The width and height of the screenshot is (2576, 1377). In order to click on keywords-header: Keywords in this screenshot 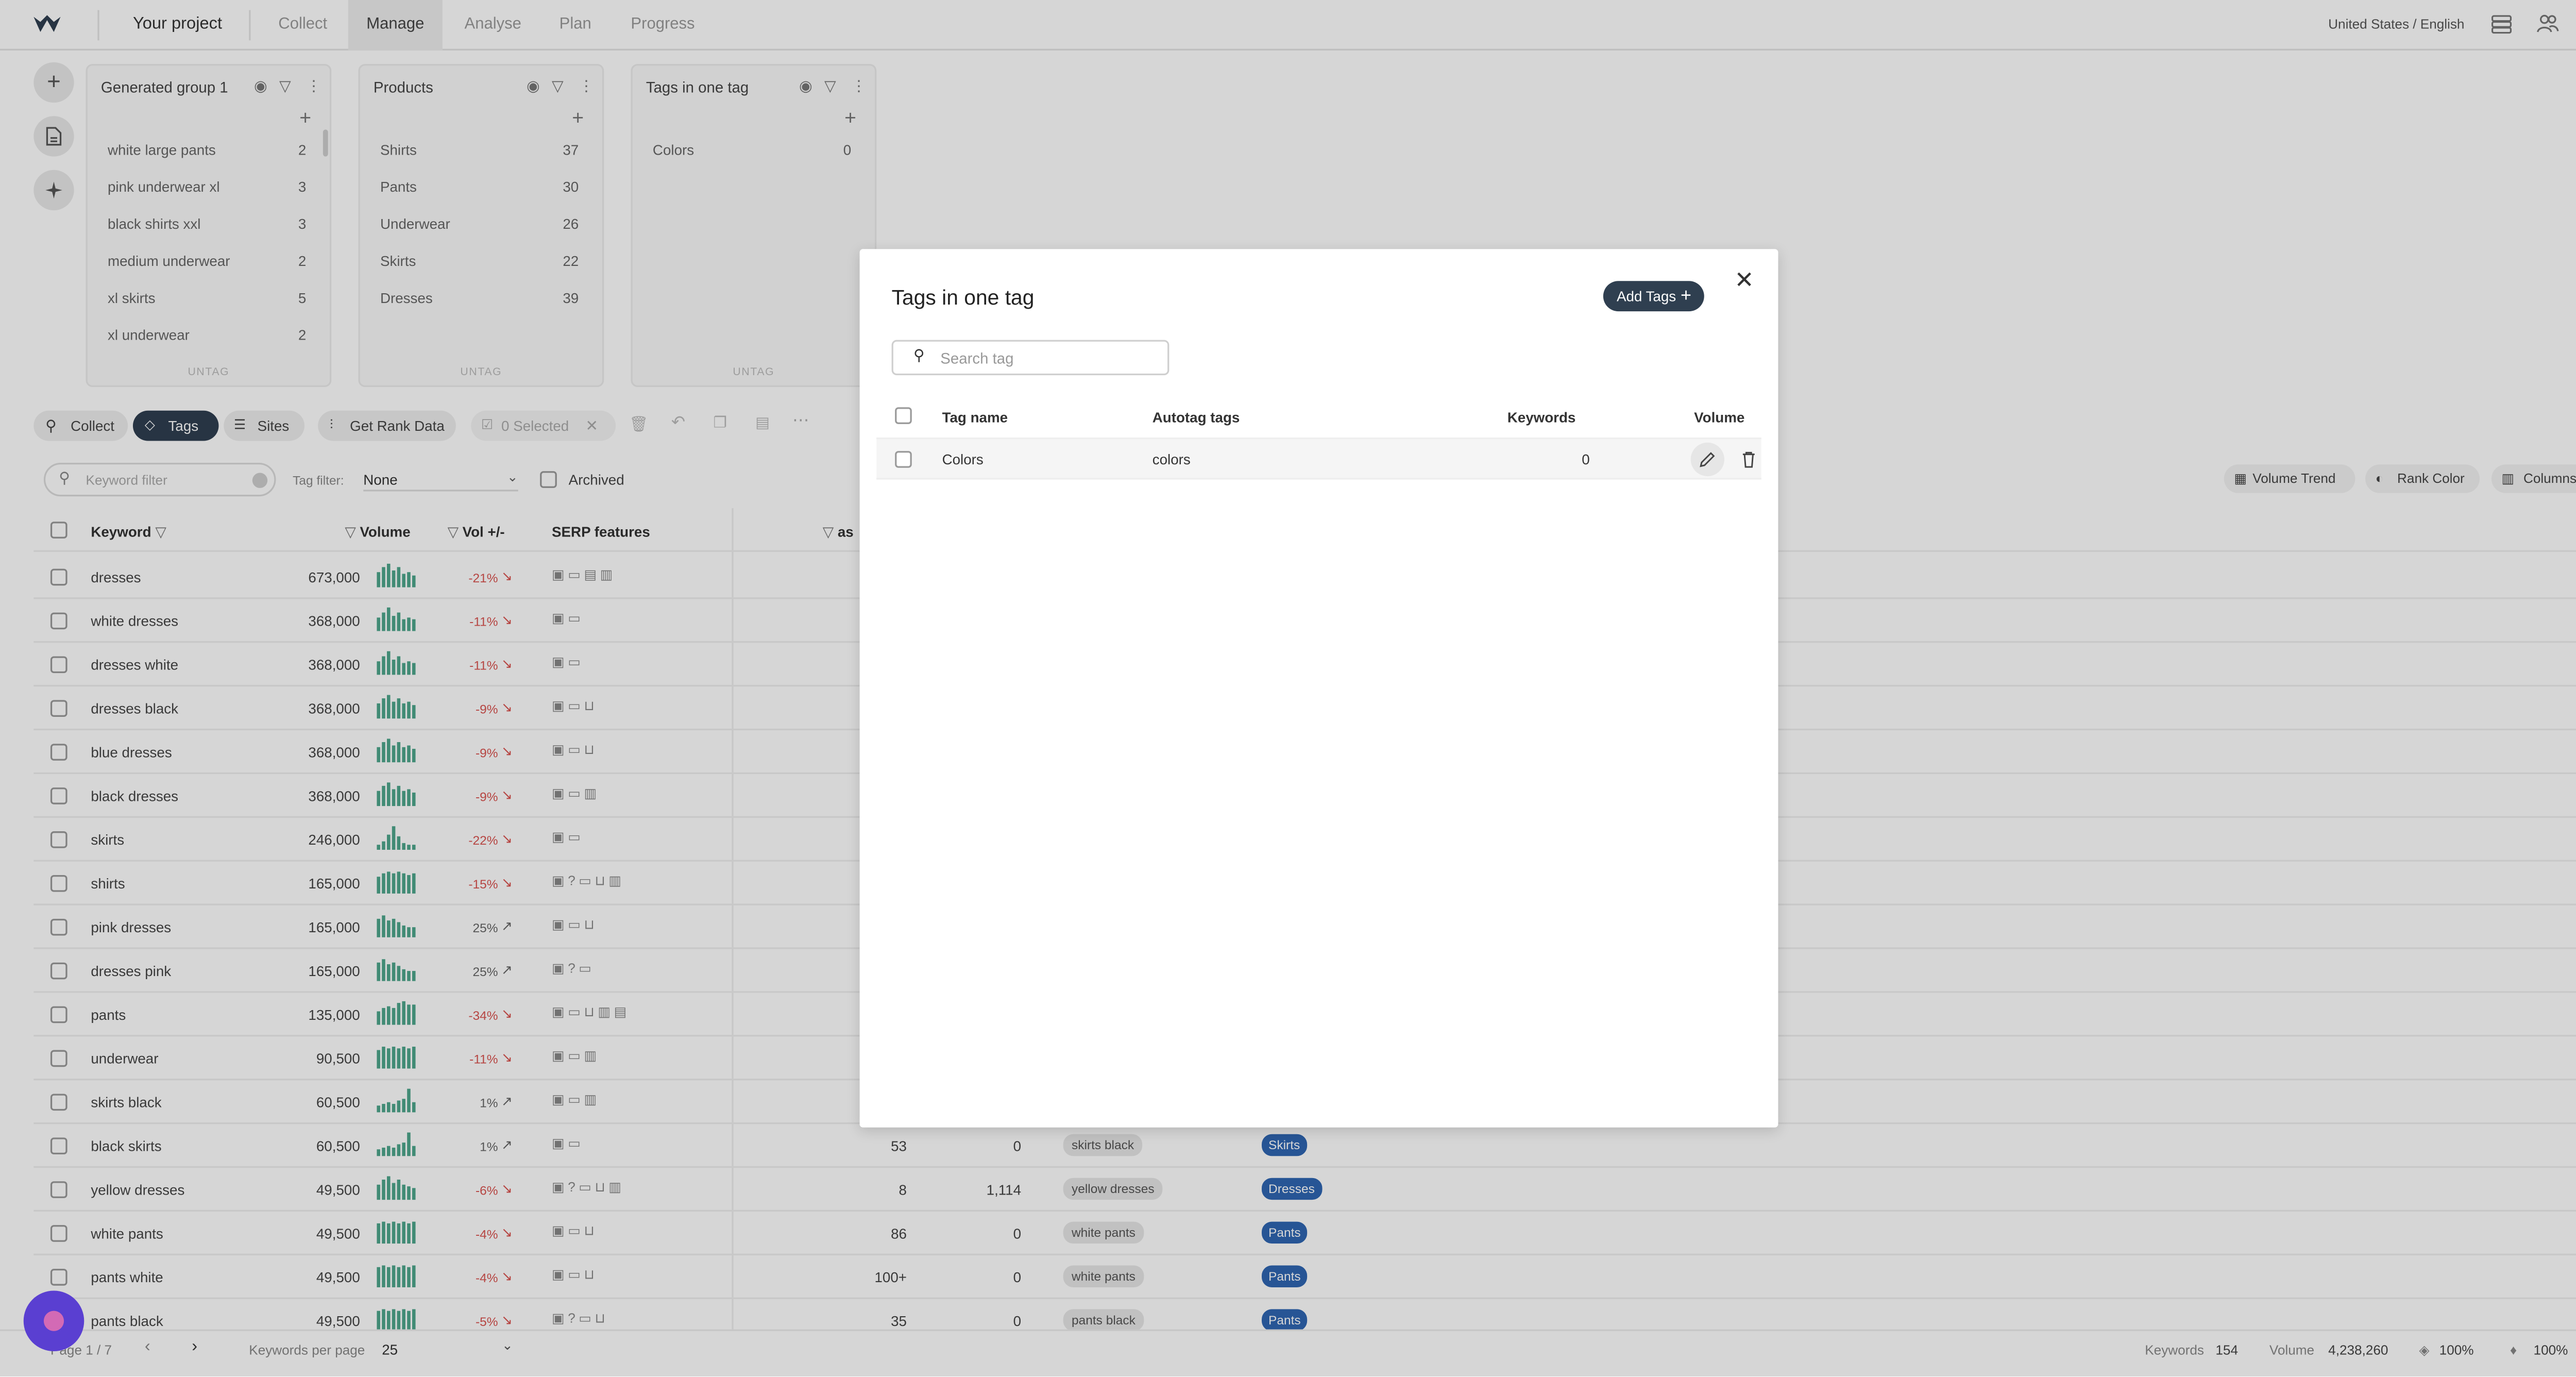, I will do `click(1541, 417)`.